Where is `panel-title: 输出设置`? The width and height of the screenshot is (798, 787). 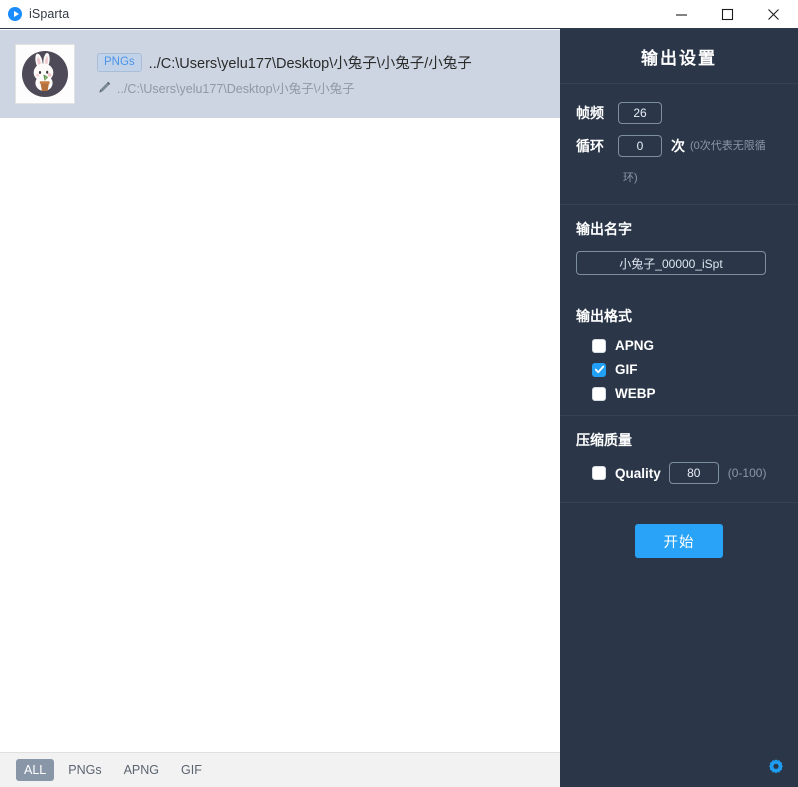 panel-title: 输出设置 is located at coordinates (679, 58).